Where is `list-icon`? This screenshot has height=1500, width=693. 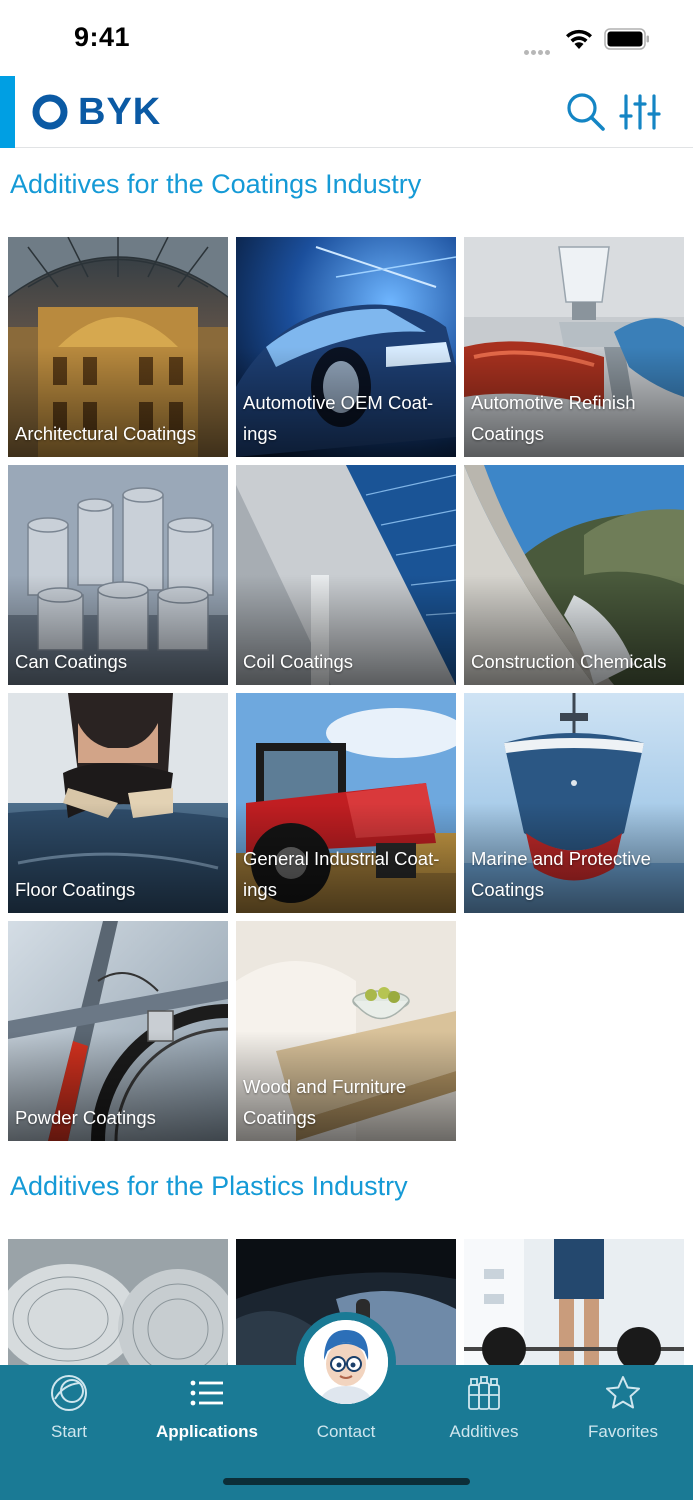
list-icon is located at coordinates (206, 1393).